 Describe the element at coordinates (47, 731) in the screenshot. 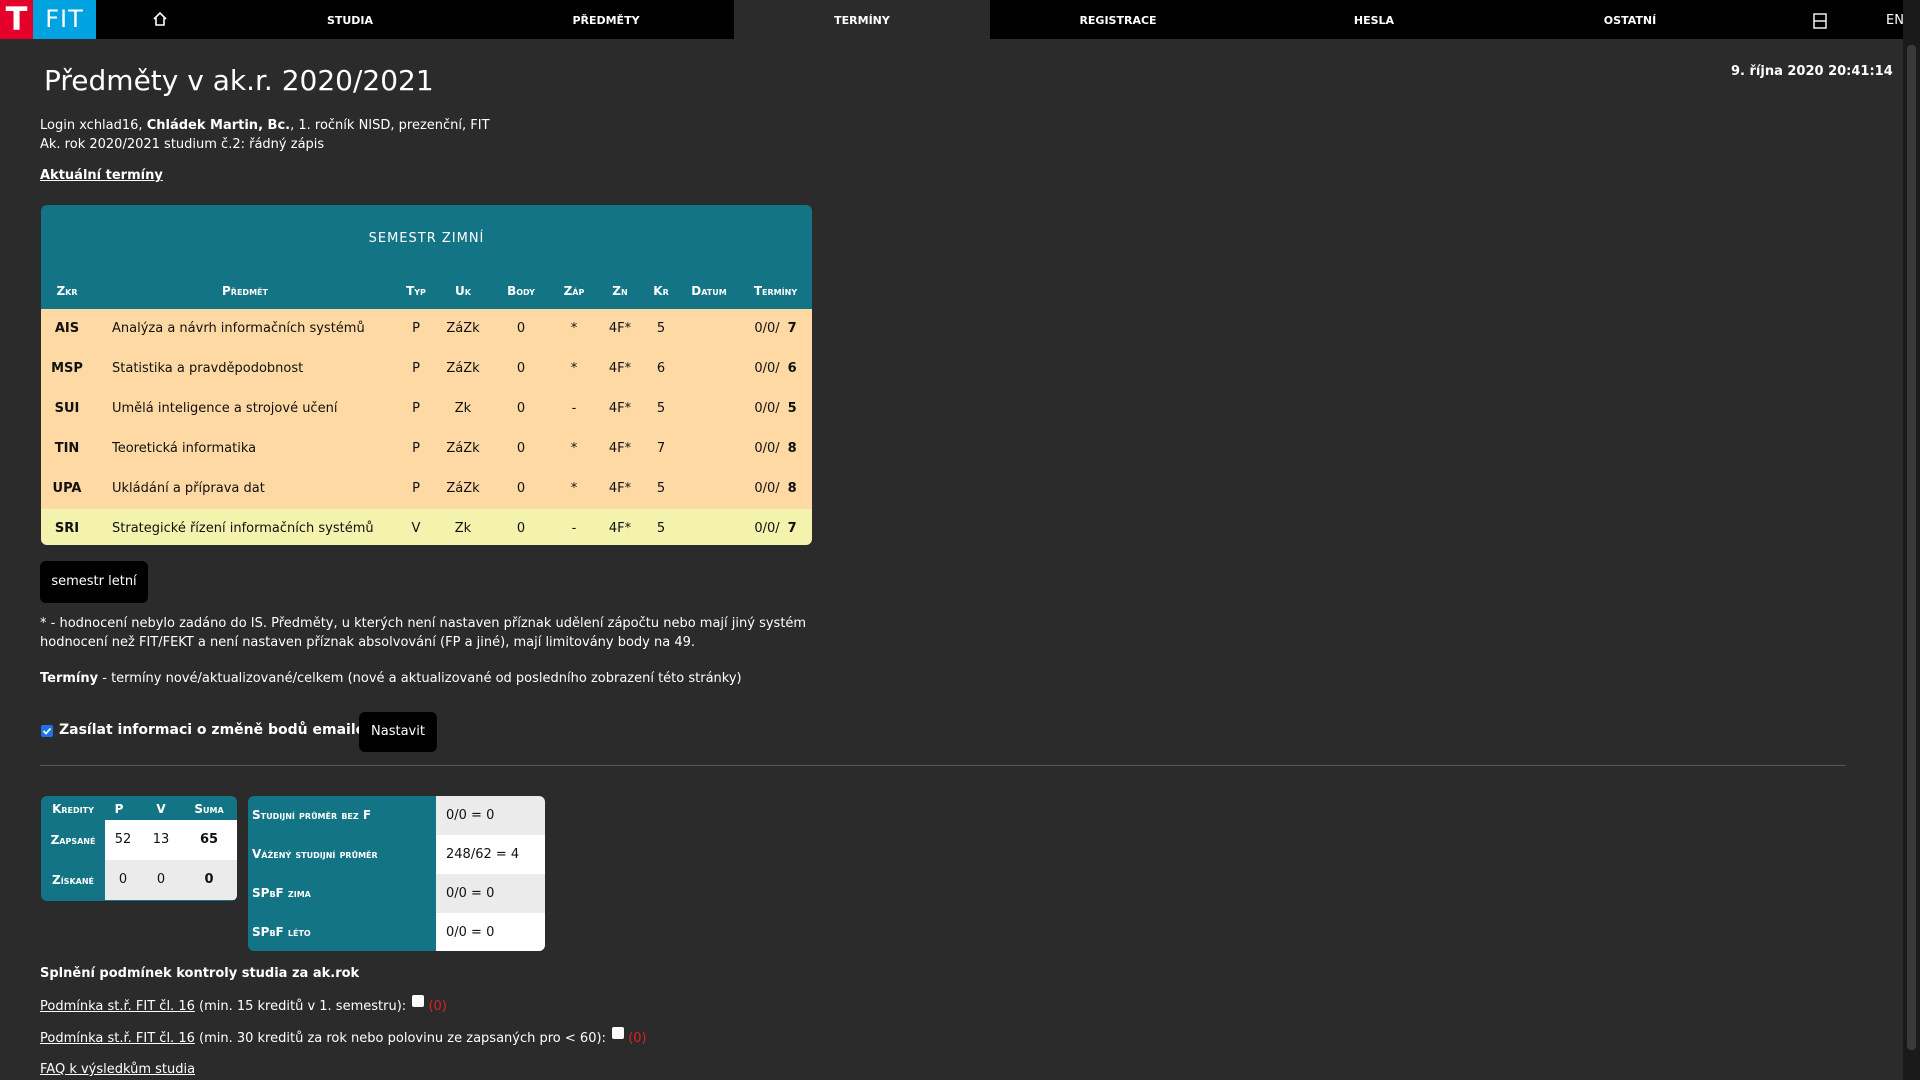

I see `email-checkbox` at that location.